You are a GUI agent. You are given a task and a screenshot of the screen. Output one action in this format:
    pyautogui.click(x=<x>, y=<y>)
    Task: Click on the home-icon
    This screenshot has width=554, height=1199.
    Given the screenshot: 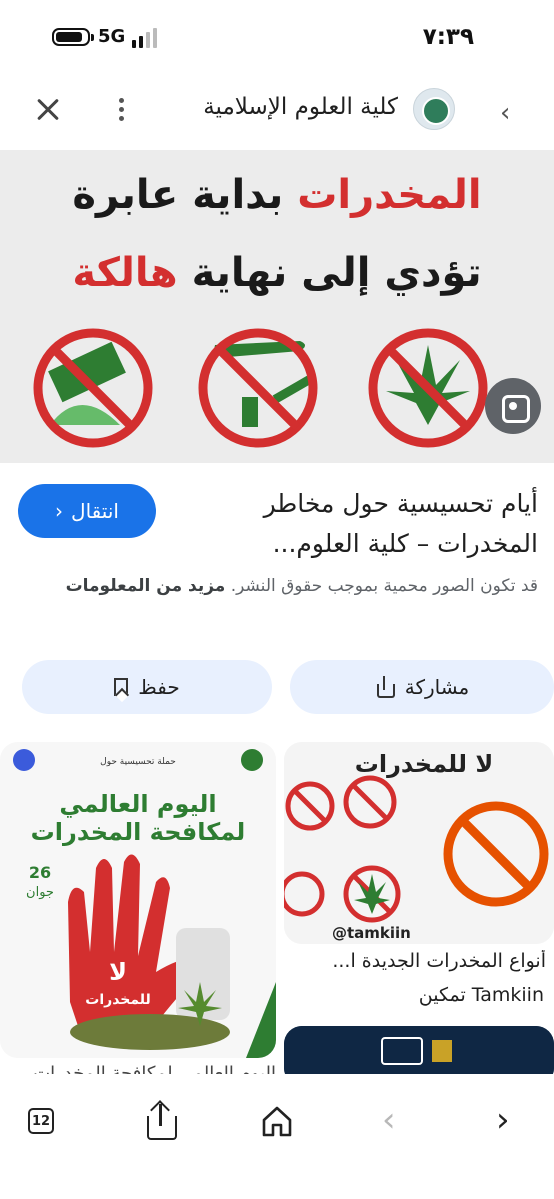 What is the action you would take?
    pyautogui.click(x=277, y=1121)
    